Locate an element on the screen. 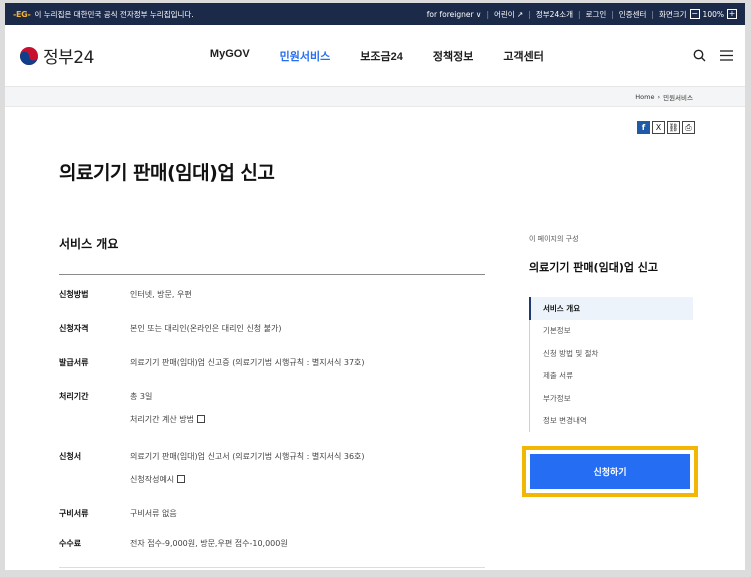  header-actions is located at coordinates (713, 55).